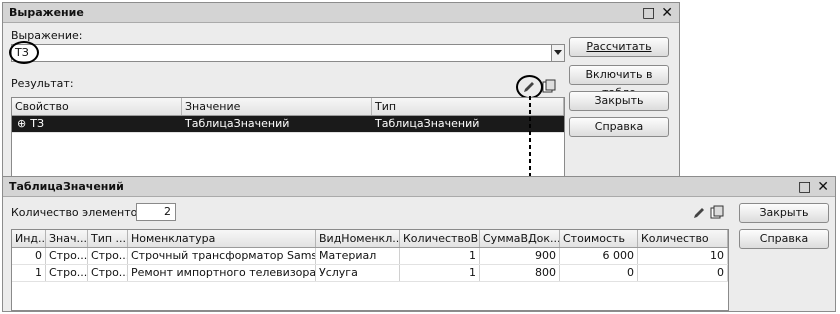 The width and height of the screenshot is (840, 314). Describe the element at coordinates (97, 124) in the screenshot. I see `property-cell: ⊕ ТЗ` at that location.